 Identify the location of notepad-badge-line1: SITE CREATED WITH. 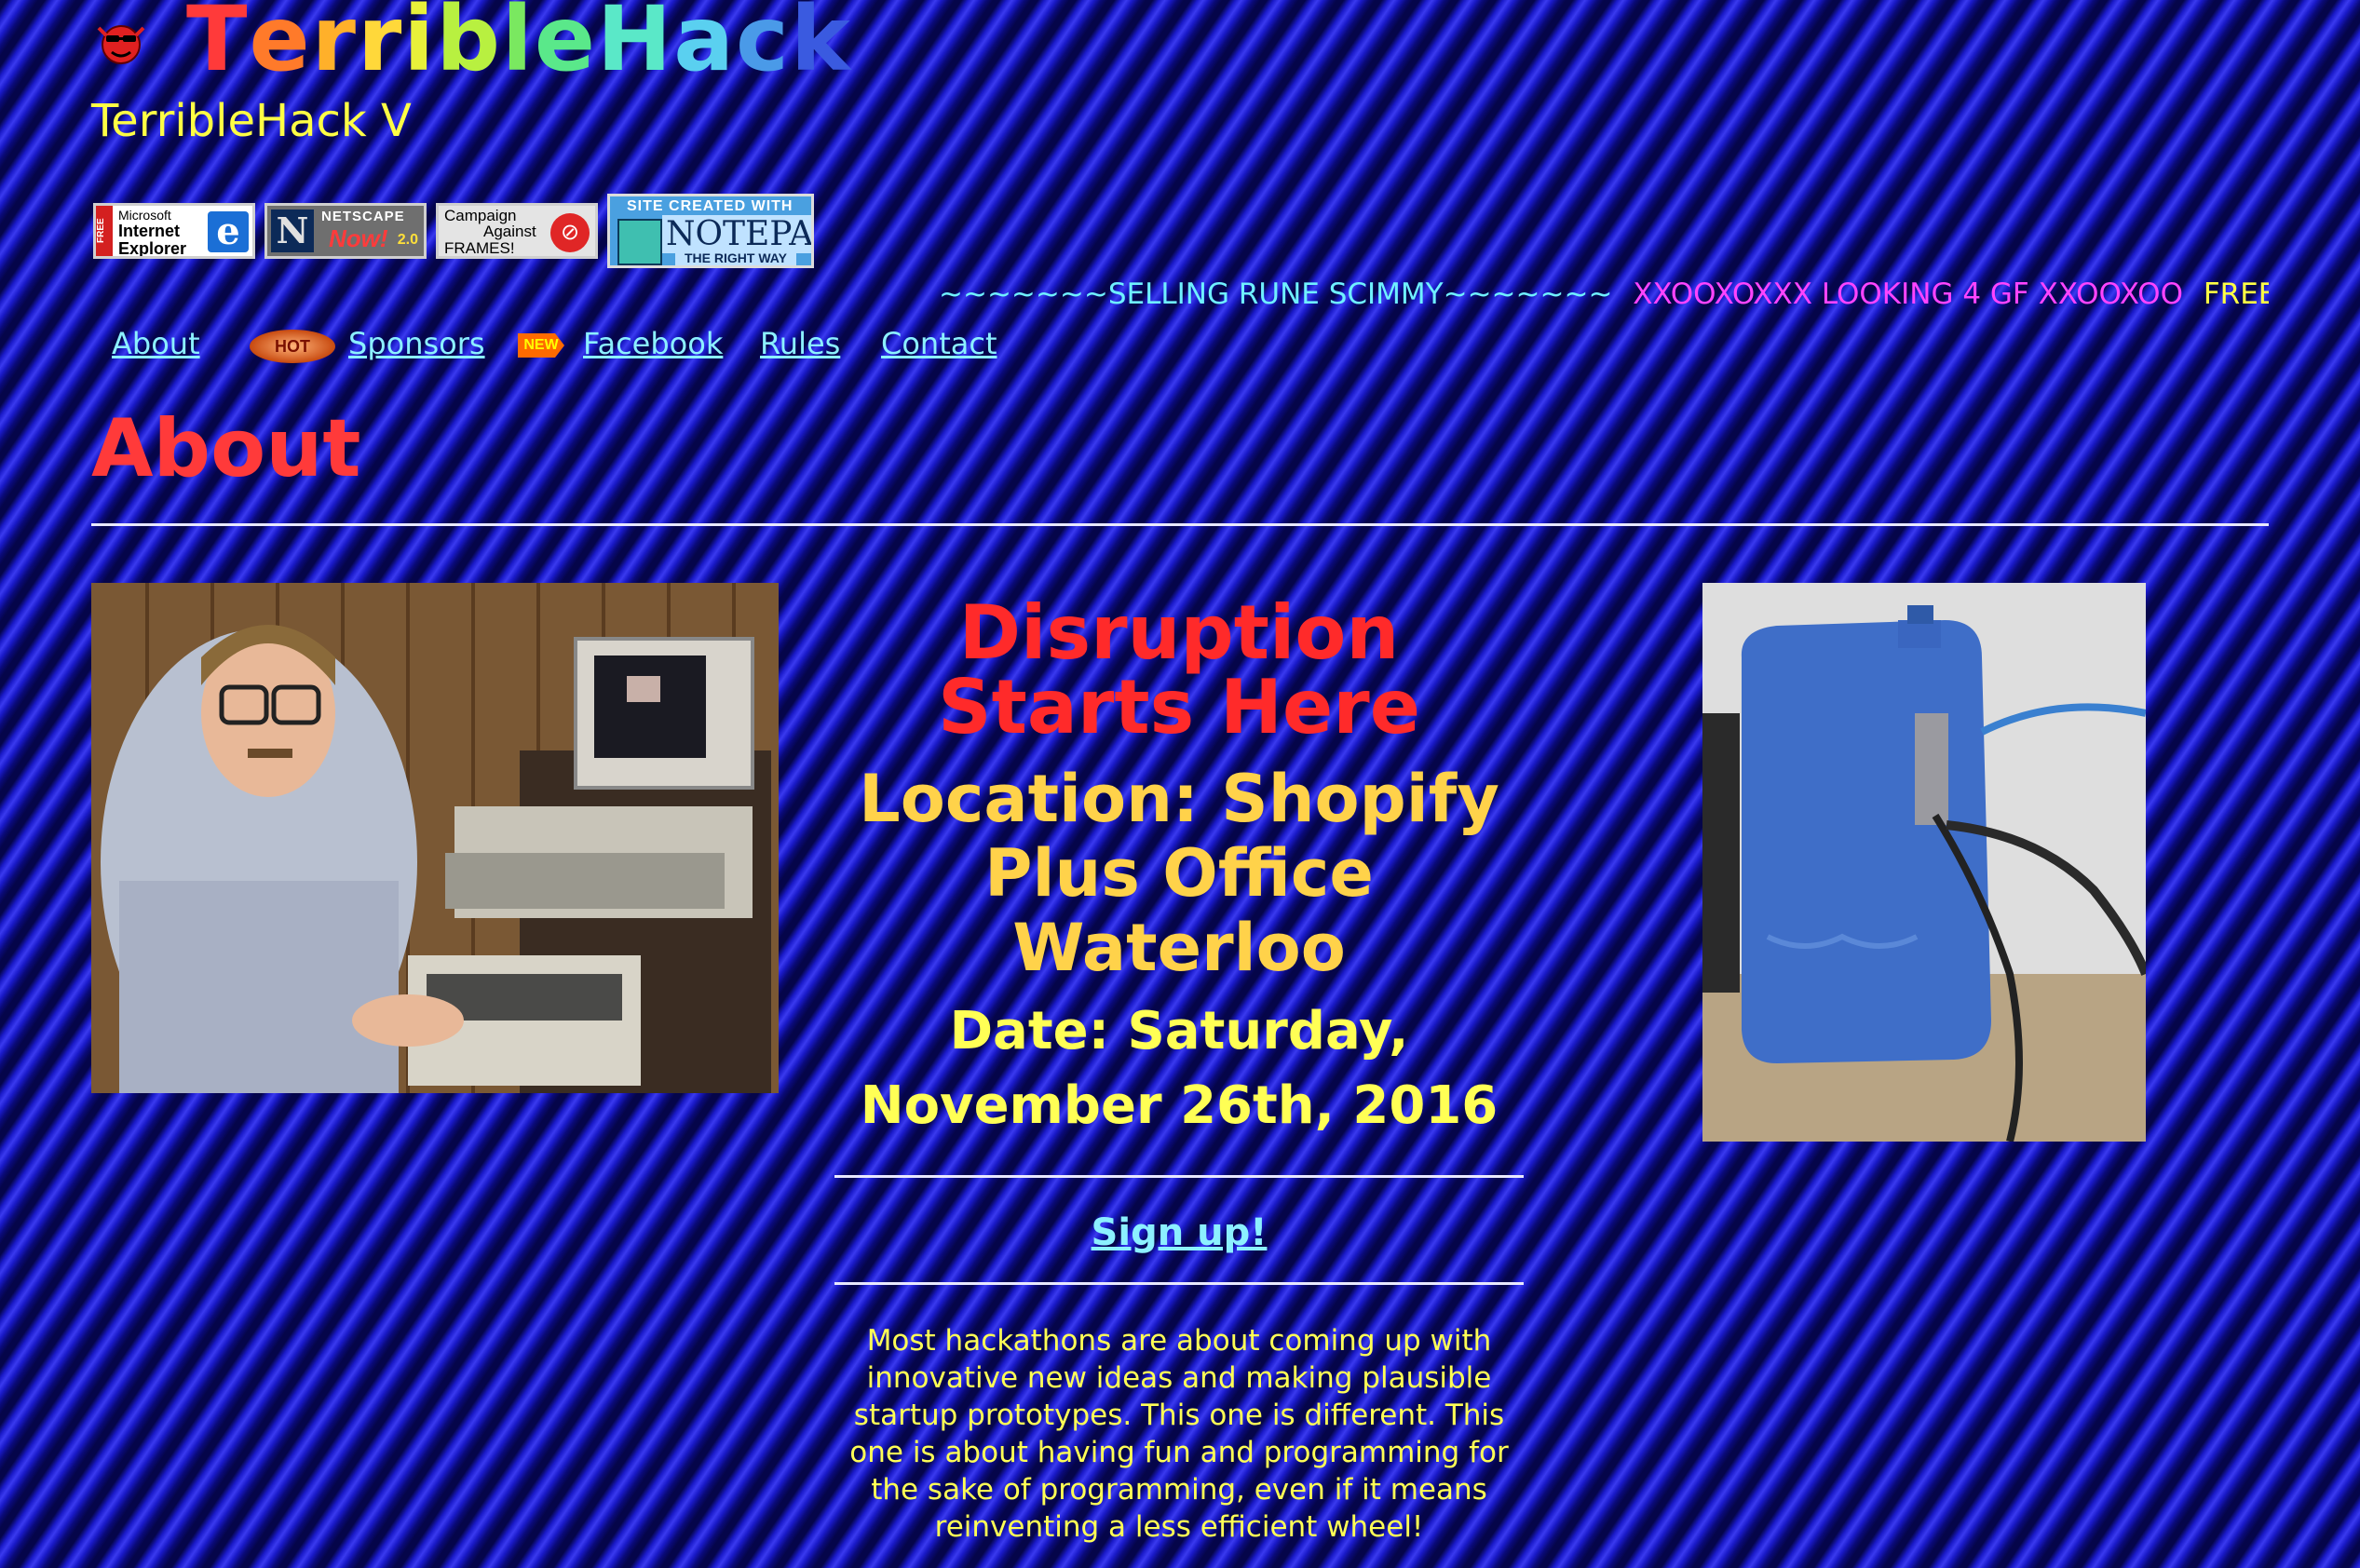
(710, 206).